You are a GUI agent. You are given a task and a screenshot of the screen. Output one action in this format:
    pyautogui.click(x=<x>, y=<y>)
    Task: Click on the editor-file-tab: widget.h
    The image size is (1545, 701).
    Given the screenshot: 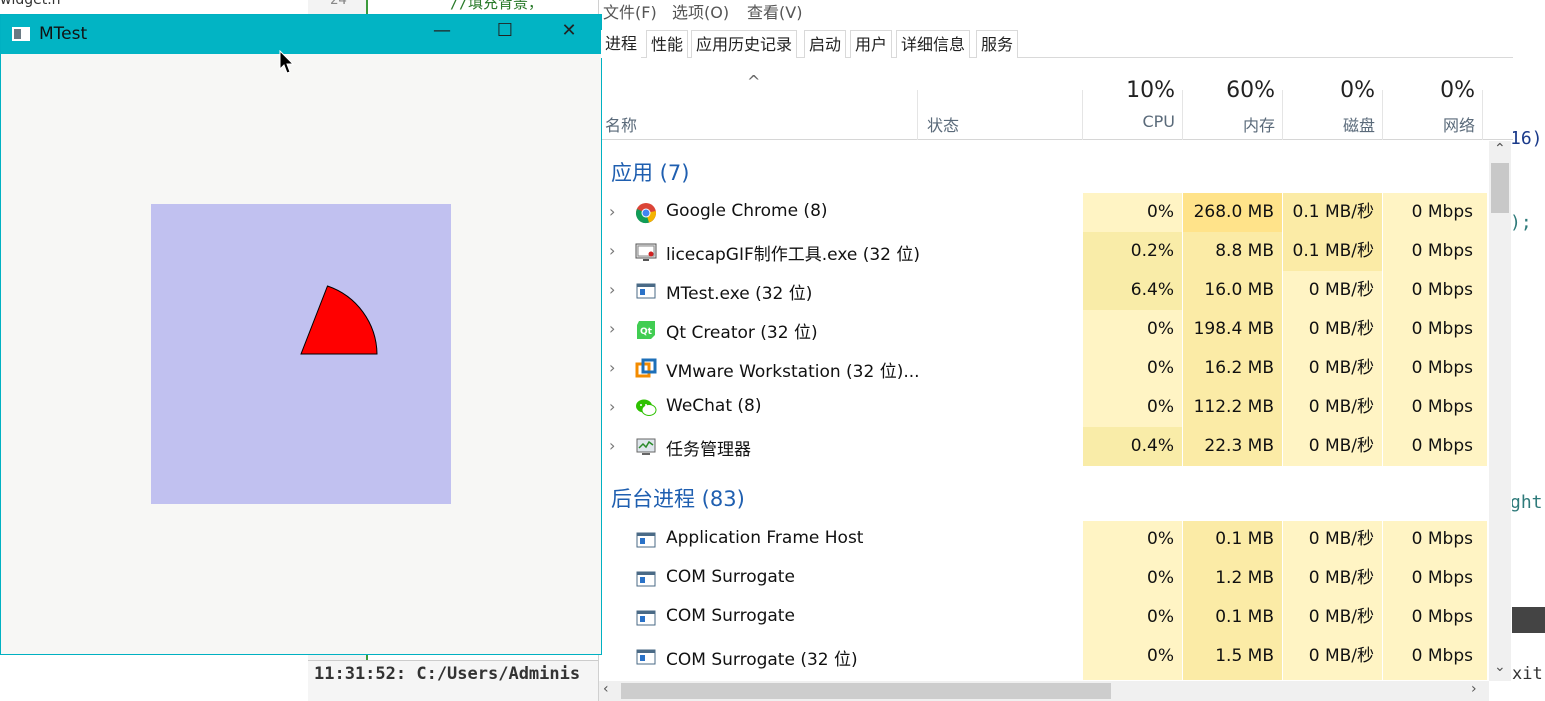 What is the action you would take?
    pyautogui.click(x=30, y=4)
    